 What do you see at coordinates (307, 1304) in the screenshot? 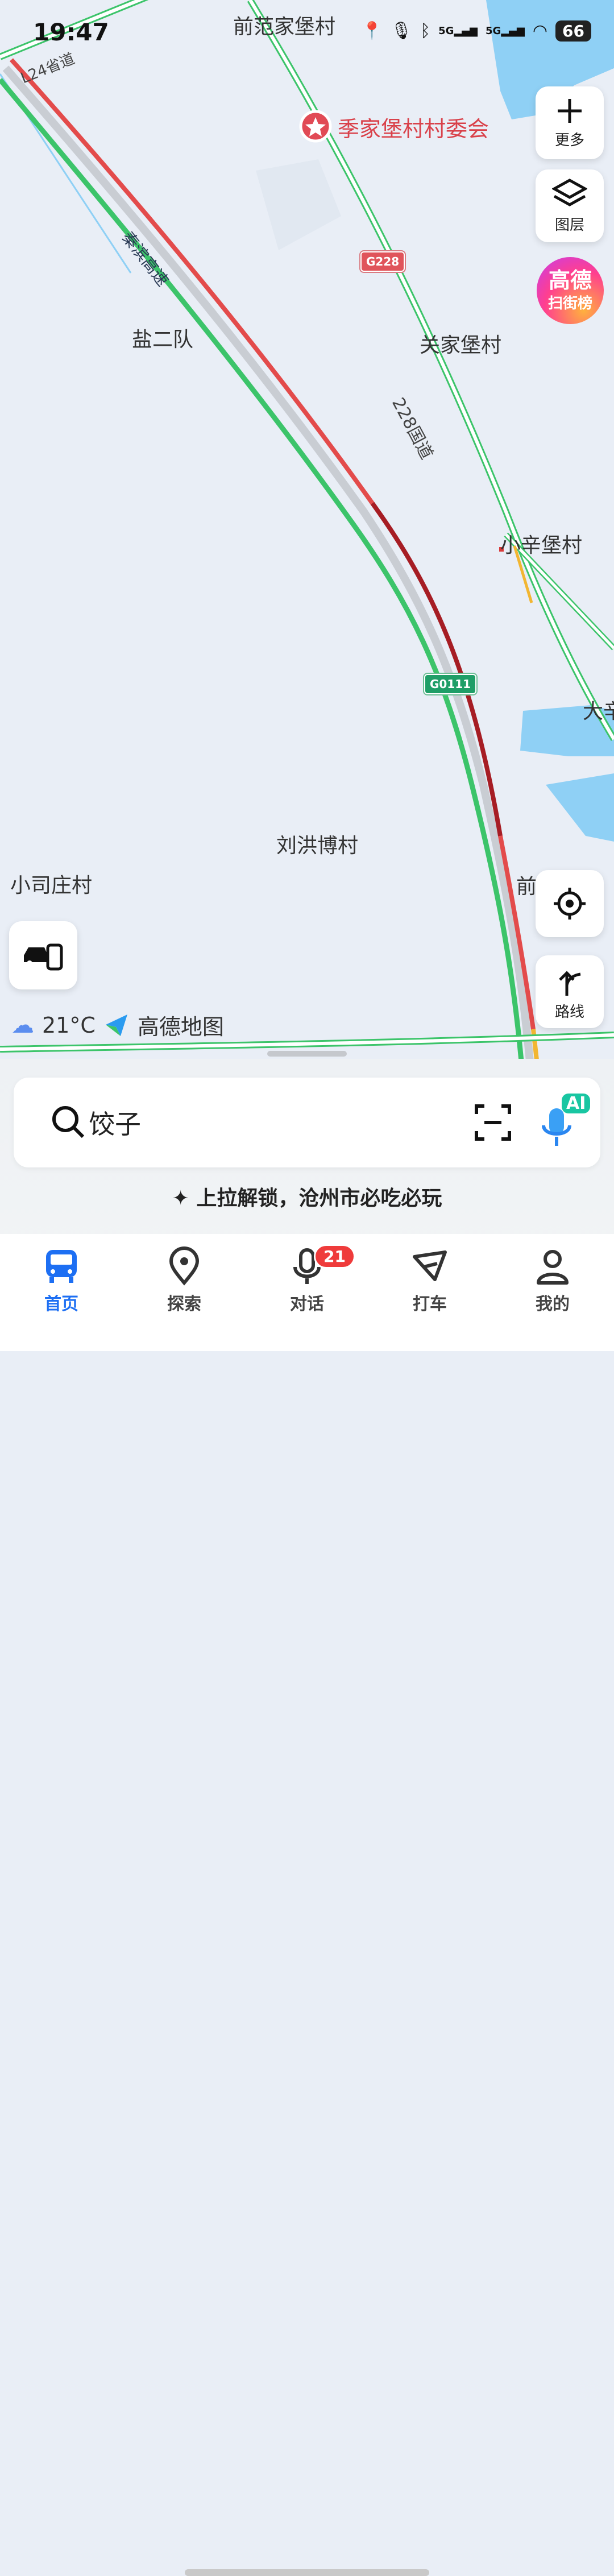
I see `nav-chat-label: 对话` at bounding box center [307, 1304].